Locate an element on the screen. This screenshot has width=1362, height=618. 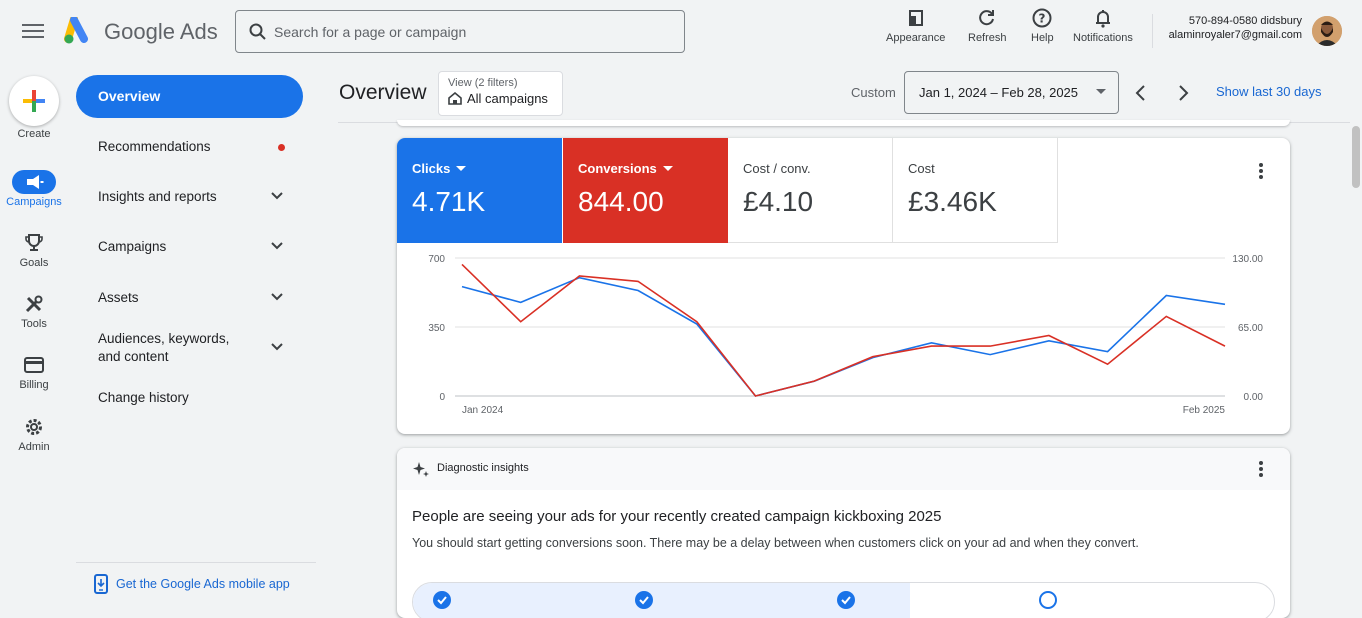
notifications-button: Notifications is located at coordinates (1103, 26).